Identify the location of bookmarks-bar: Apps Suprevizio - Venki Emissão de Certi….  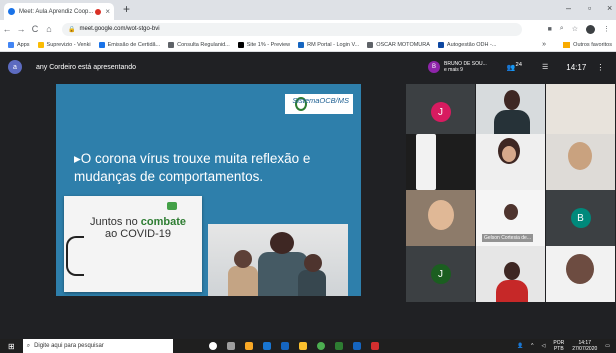
(308, 45).